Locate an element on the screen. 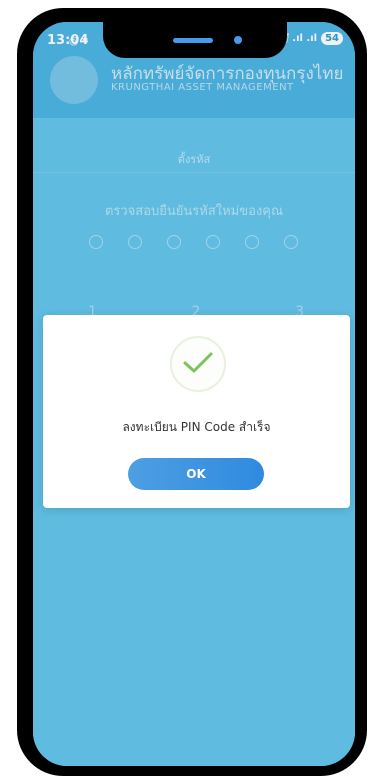 Image resolution: width=370 pixels, height=780 pixels. success-message: ลงทะเบียน PIN Code สำเร็จ is located at coordinates (196, 427).